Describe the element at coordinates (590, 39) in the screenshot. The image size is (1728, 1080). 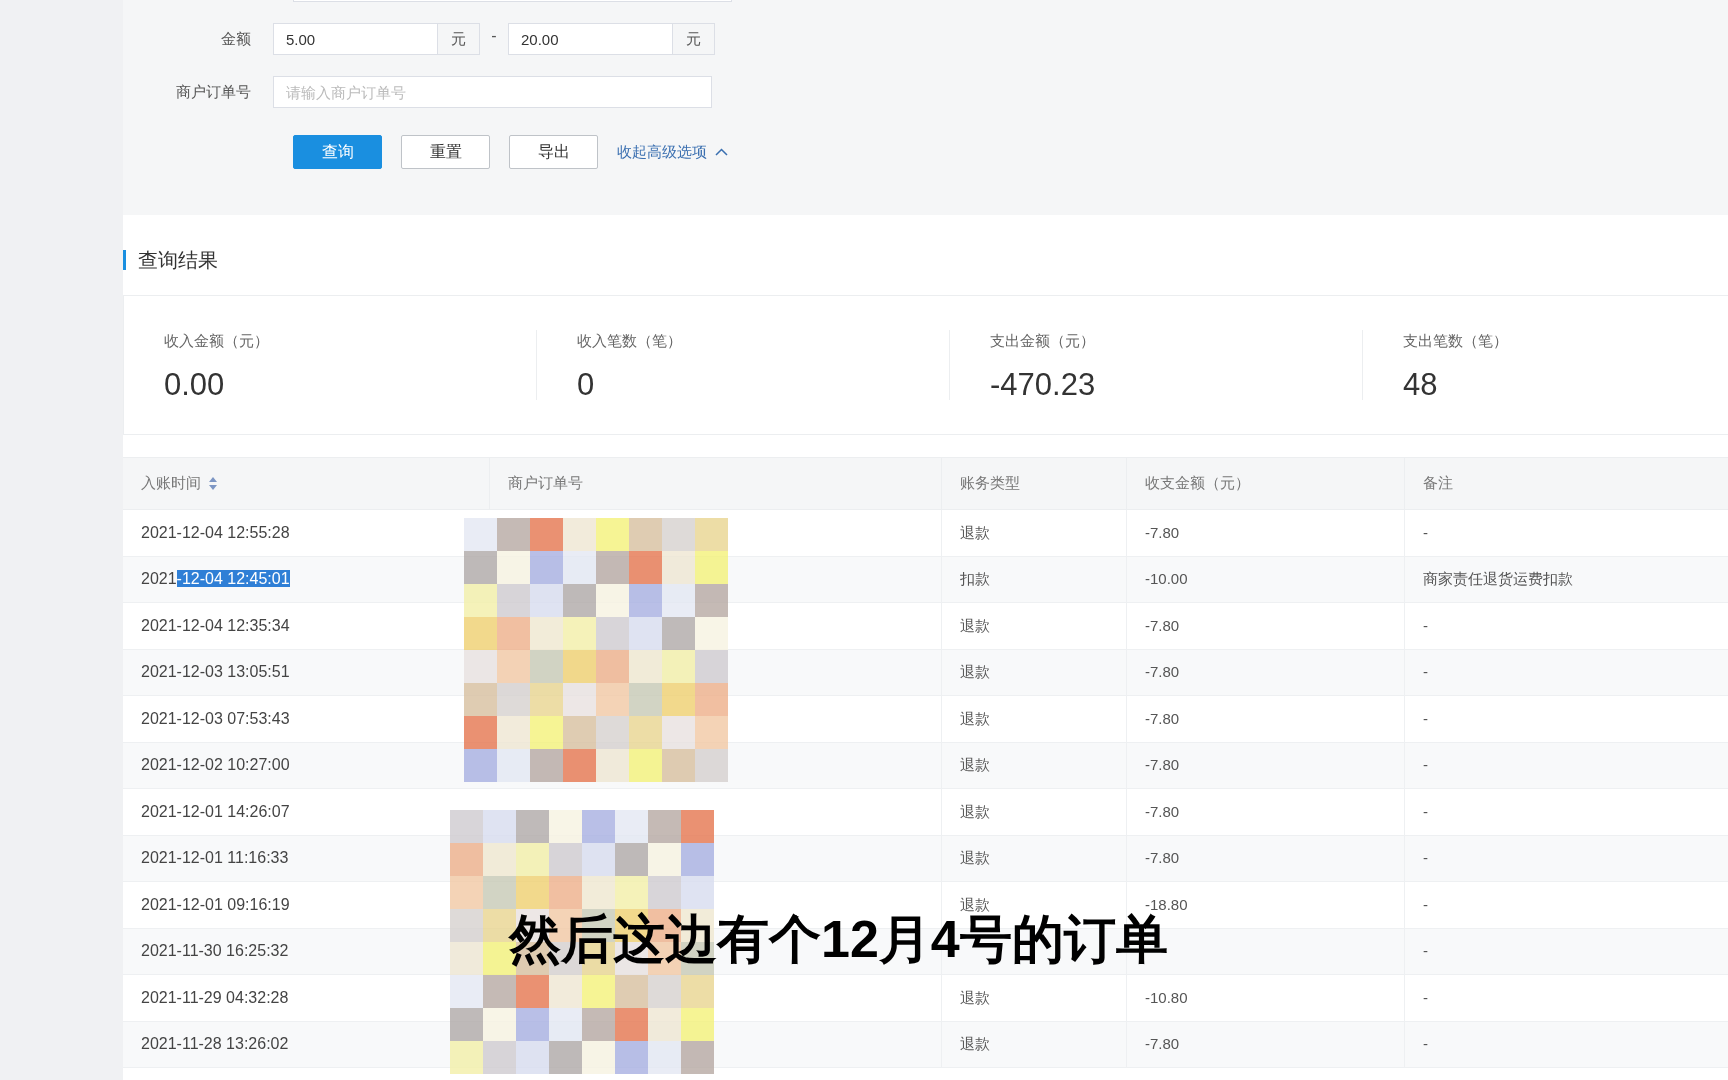
I see `amount-input: 20.00` at that location.